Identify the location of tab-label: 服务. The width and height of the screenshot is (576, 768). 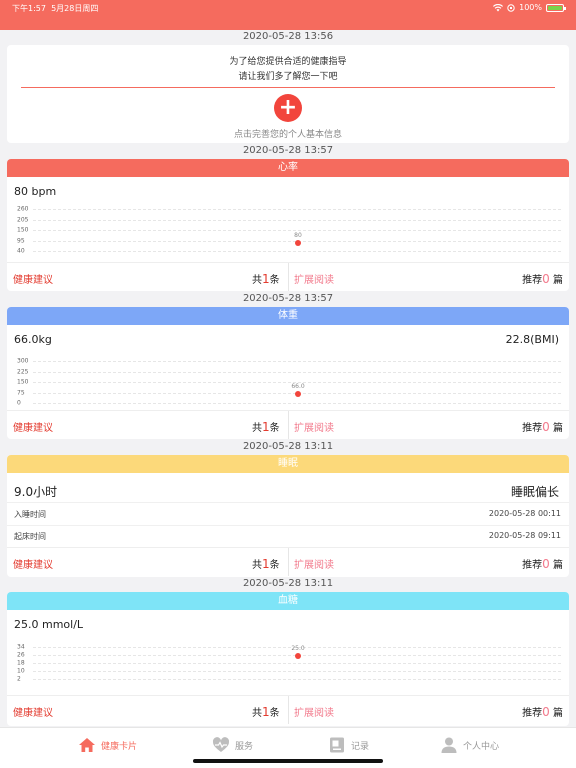
(244, 746).